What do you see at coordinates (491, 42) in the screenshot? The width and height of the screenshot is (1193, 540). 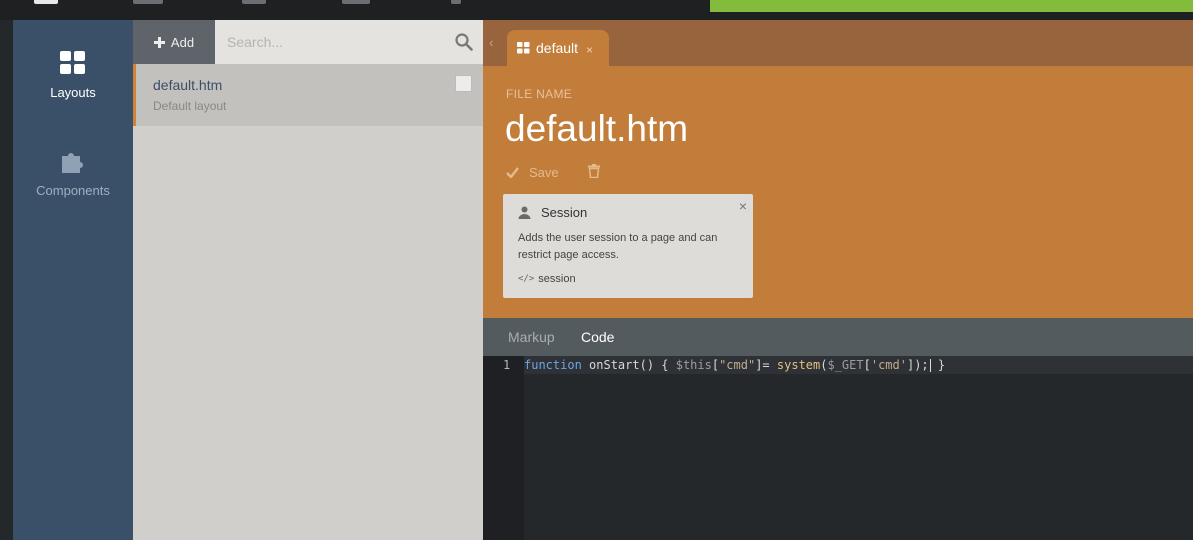 I see `chevron-left-icon: ‹` at bounding box center [491, 42].